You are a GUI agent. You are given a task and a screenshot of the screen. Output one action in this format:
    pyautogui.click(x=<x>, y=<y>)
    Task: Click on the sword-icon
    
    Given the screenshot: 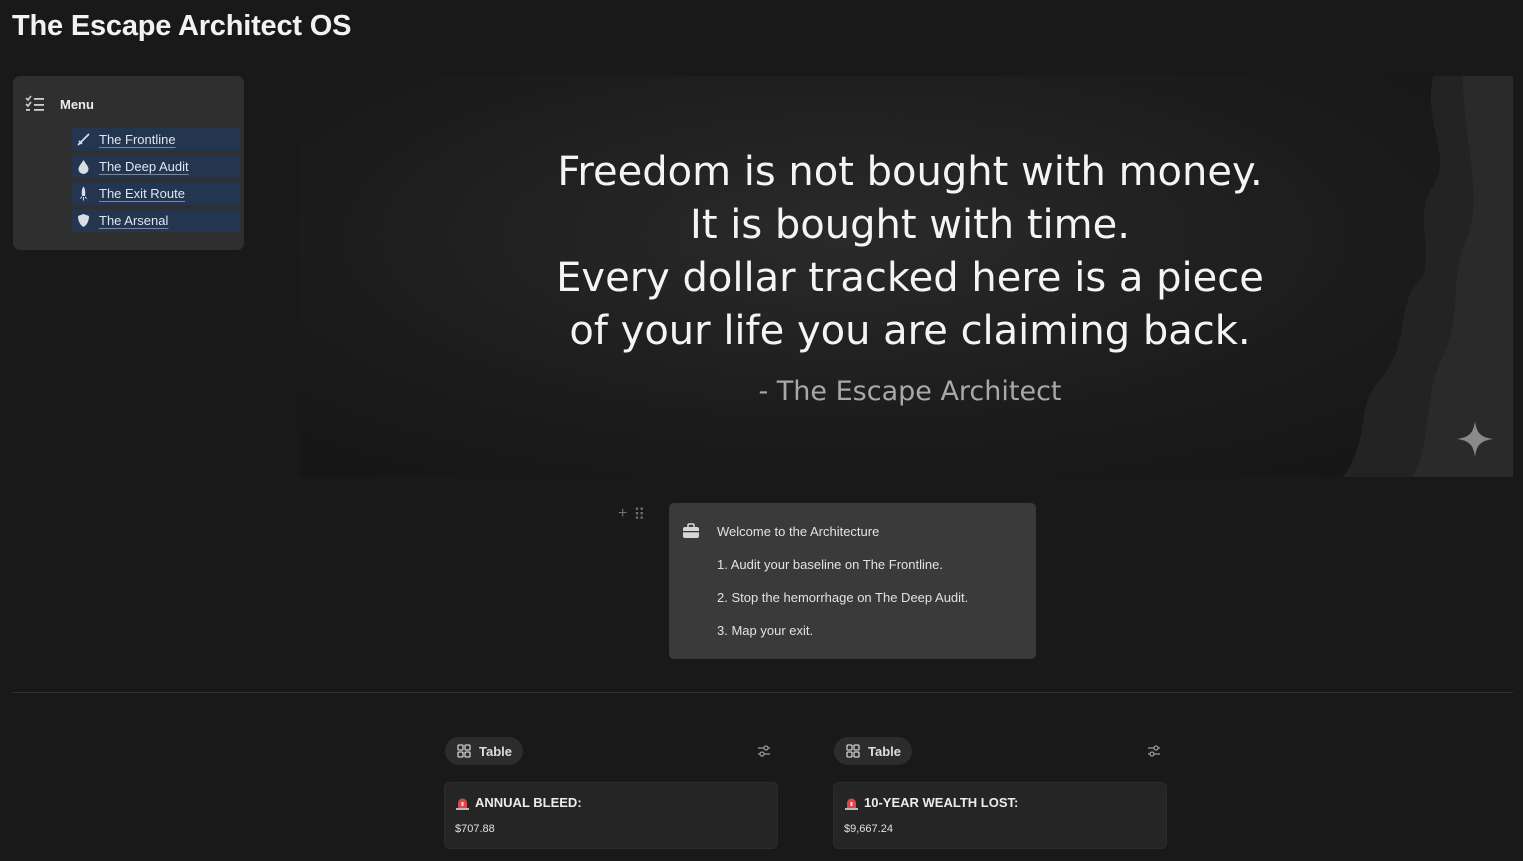 What is the action you would take?
    pyautogui.click(x=83, y=139)
    